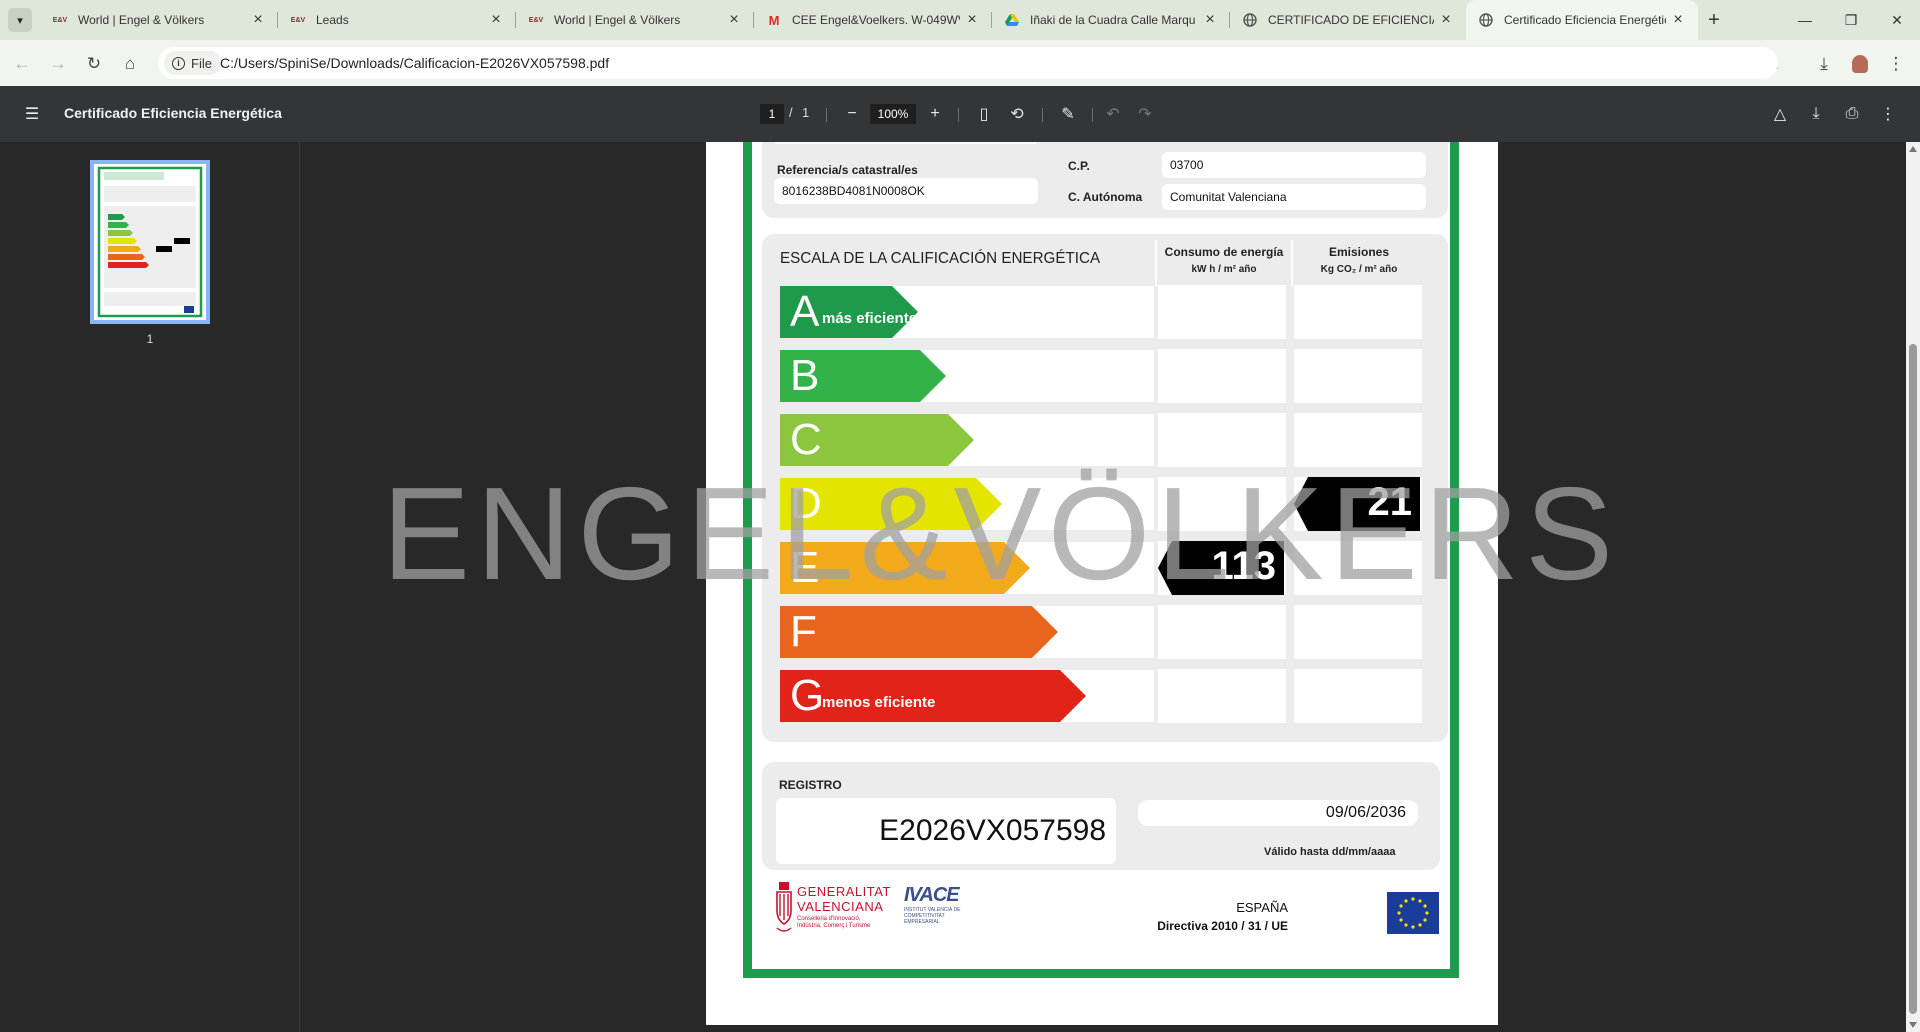 The width and height of the screenshot is (1920, 1032). I want to click on generalitat-name-1: GENERALITAT, so click(844, 891).